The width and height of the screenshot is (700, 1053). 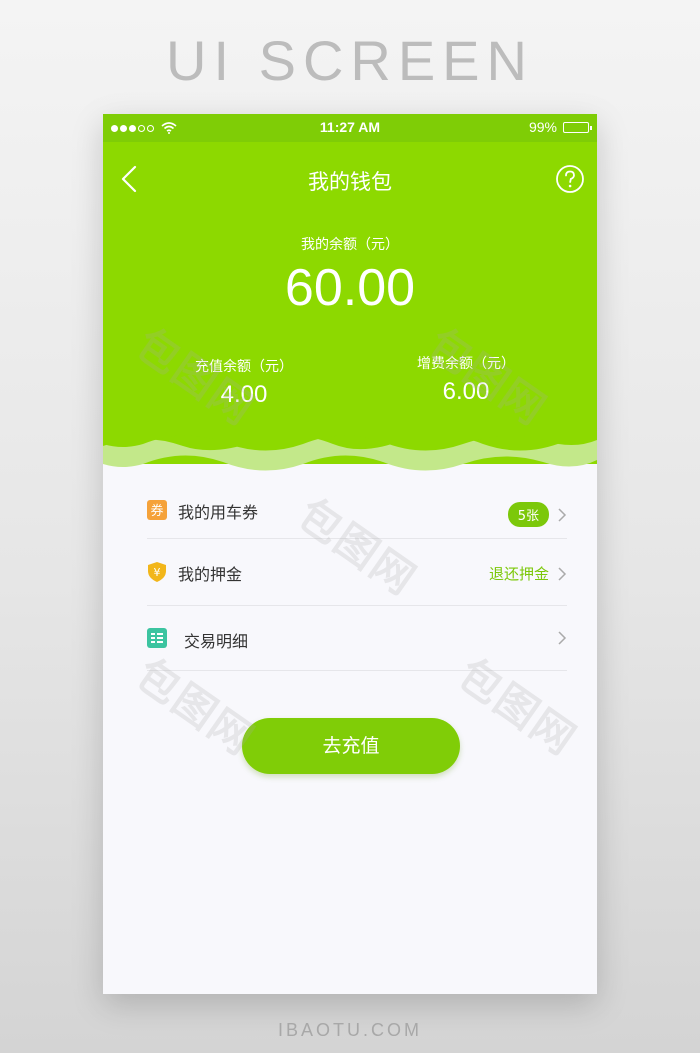 What do you see at coordinates (577, 127) in the screenshot?
I see `battery-icon` at bounding box center [577, 127].